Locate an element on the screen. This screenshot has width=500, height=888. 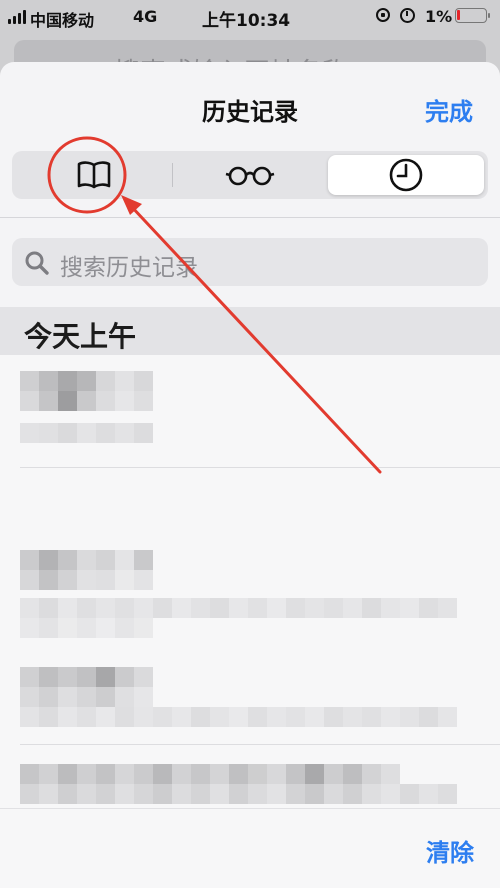
tab-history is located at coordinates (406, 175).